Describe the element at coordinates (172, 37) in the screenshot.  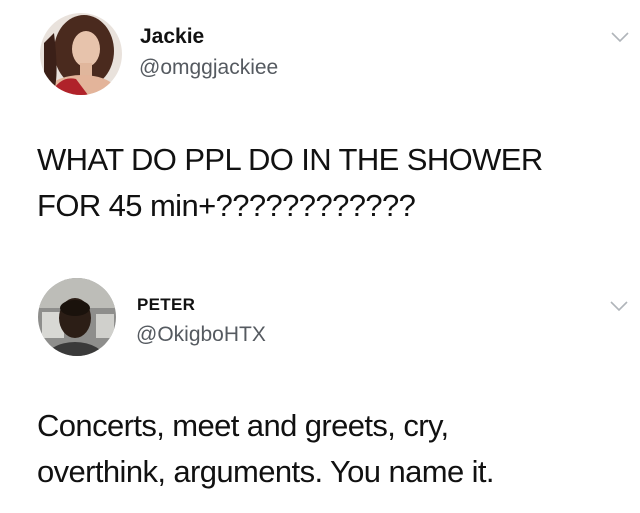
I see `display-name: Jackie` at that location.